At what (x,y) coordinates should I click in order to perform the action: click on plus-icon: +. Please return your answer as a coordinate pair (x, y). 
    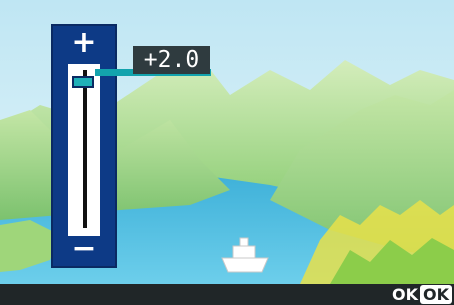
    Looking at the image, I should click on (84, 42).